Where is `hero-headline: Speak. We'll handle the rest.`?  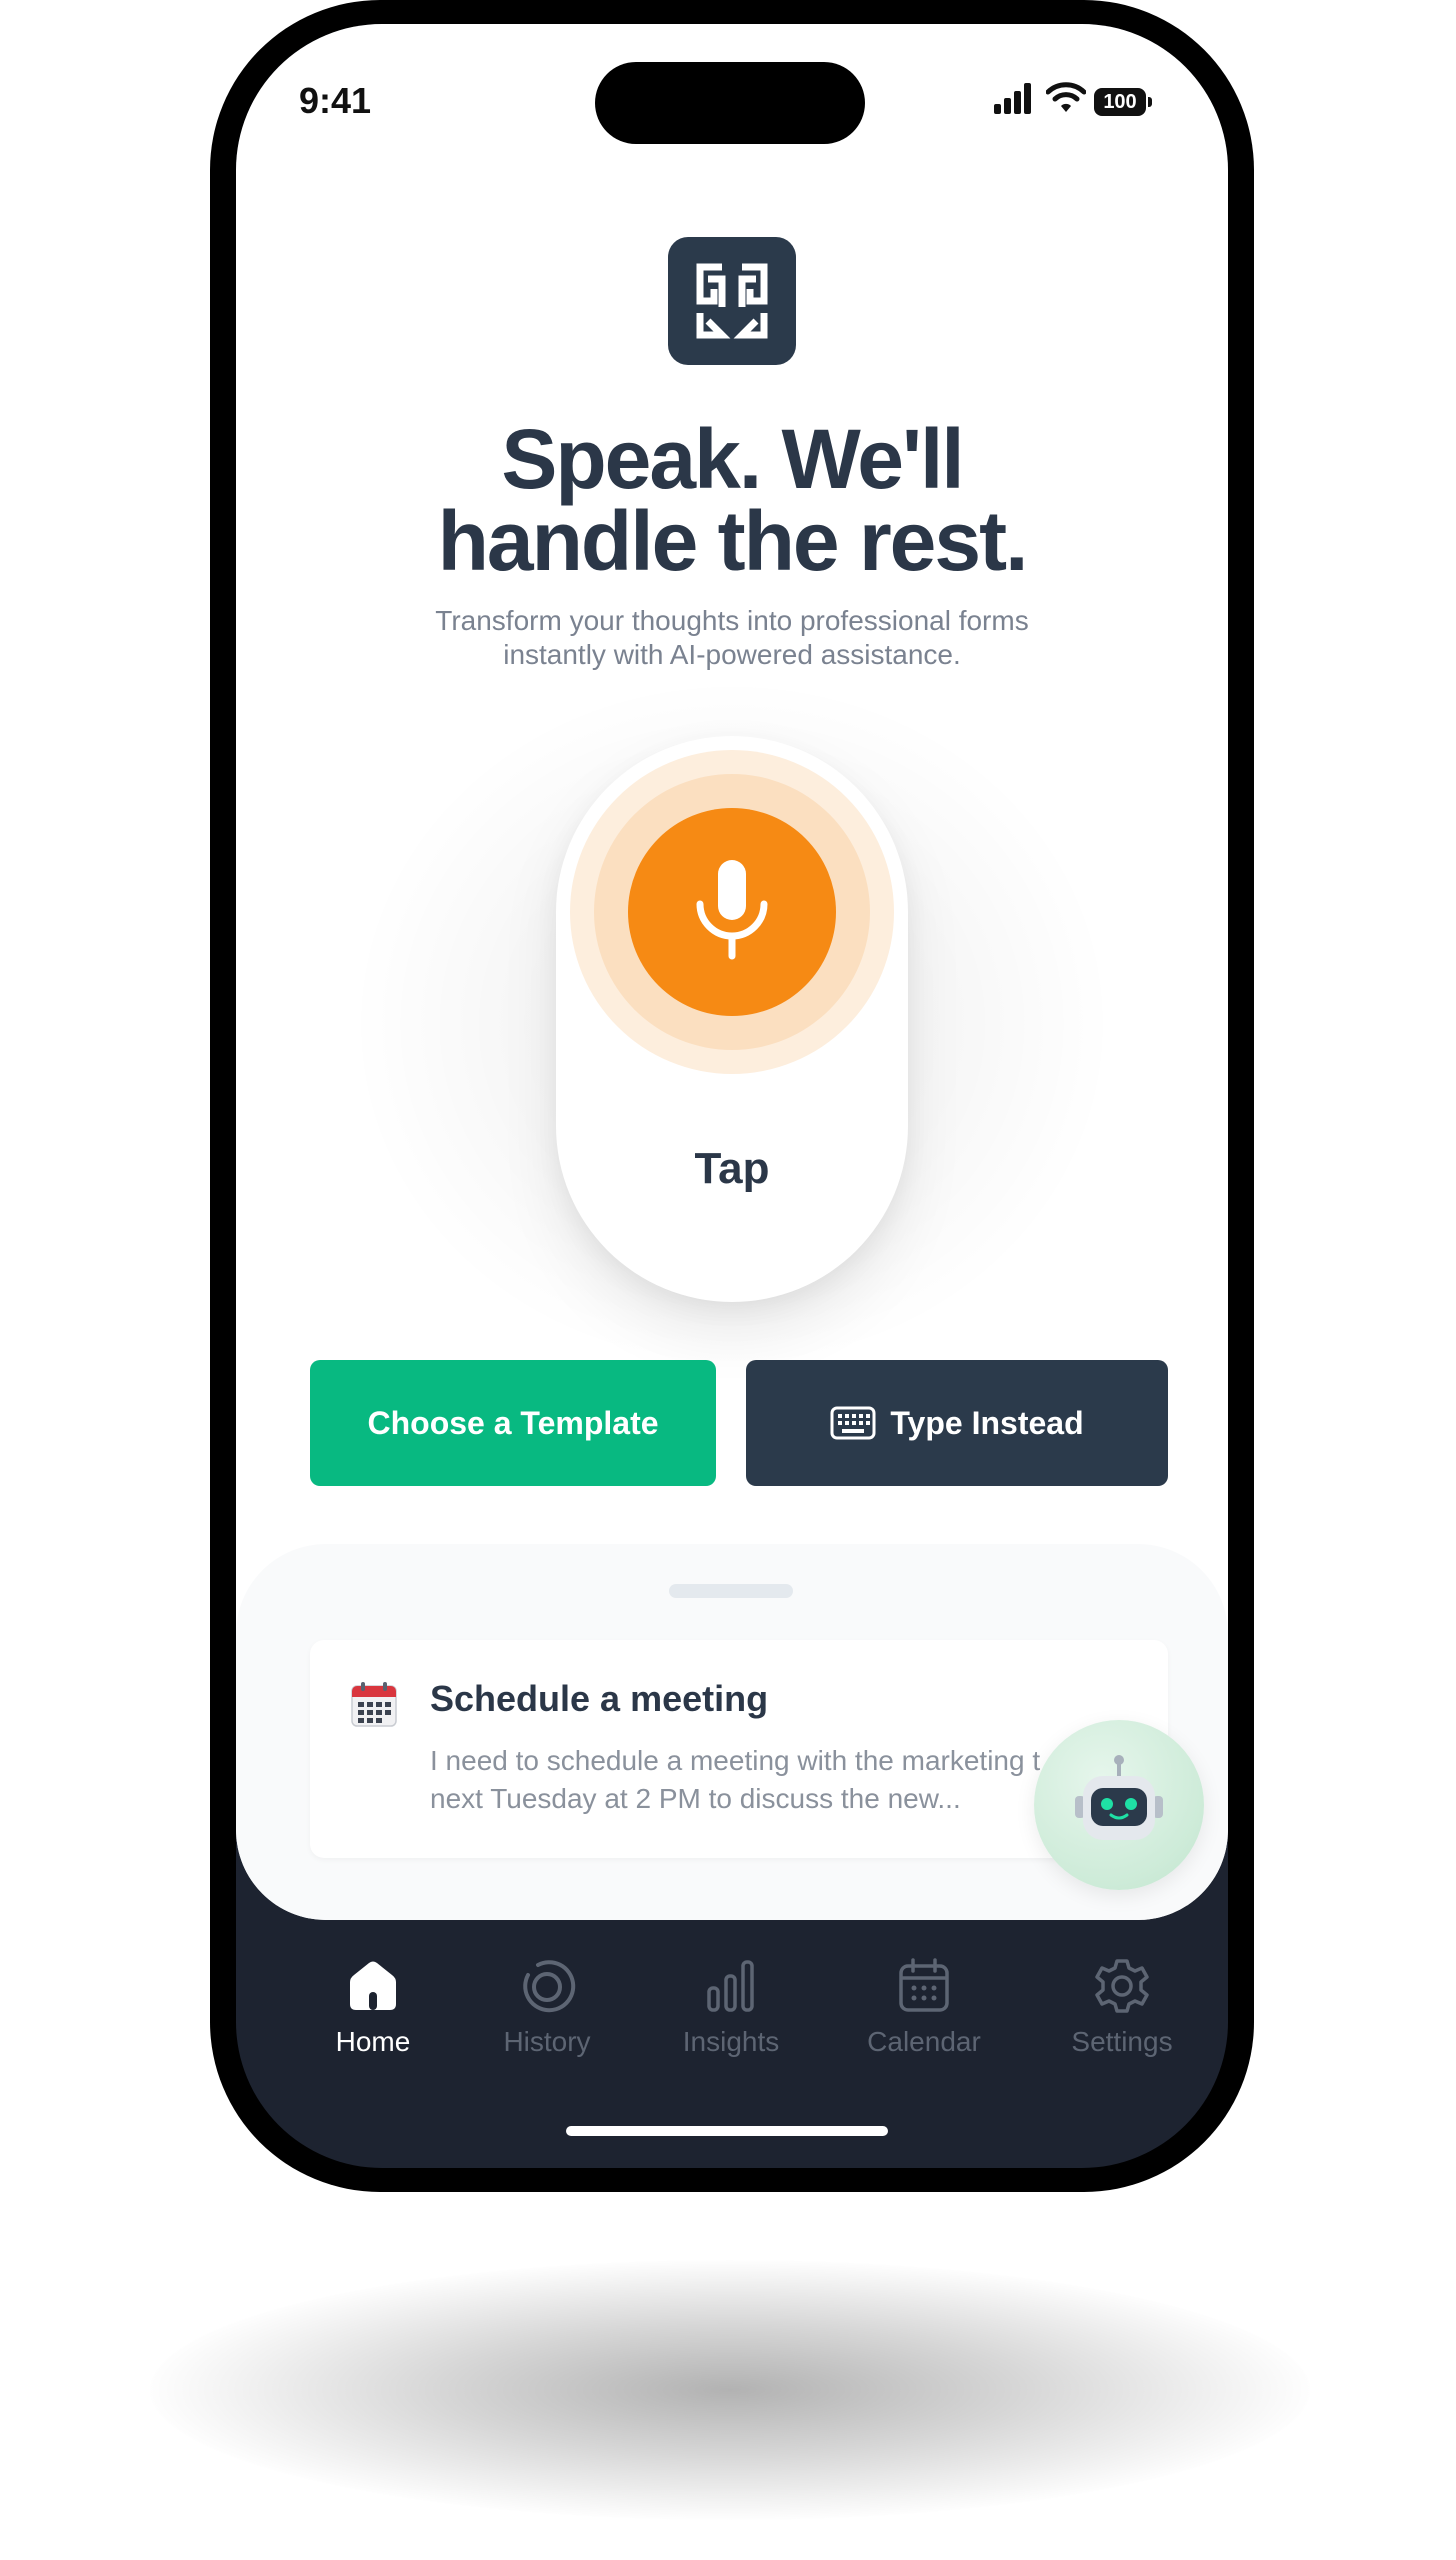
hero-headline: Speak. We'll handle the rest. is located at coordinates (732, 500).